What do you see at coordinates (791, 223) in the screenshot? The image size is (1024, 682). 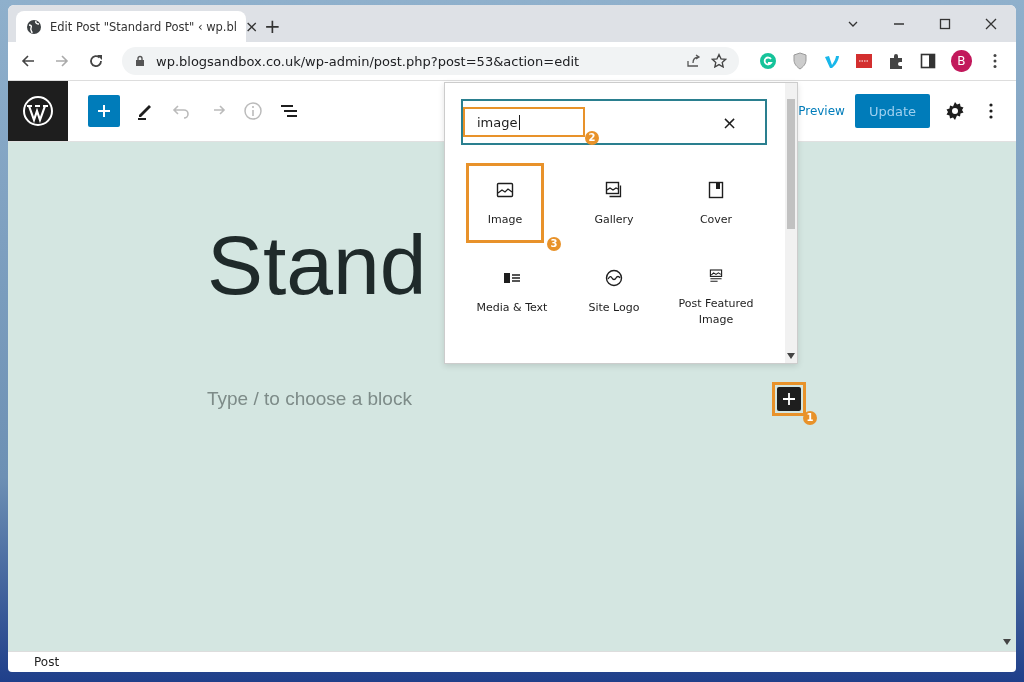 I see `scrollbar` at bounding box center [791, 223].